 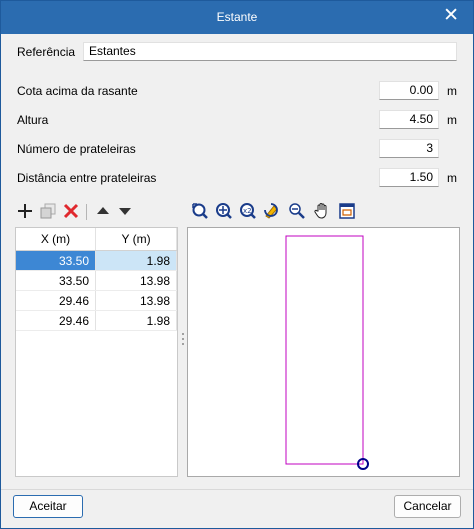 I want to click on cota-input: 0.00, so click(x=409, y=90).